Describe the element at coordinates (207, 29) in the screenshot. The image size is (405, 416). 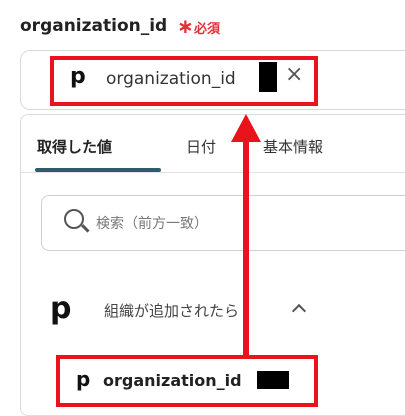
I see `required-badge: 必須` at that location.